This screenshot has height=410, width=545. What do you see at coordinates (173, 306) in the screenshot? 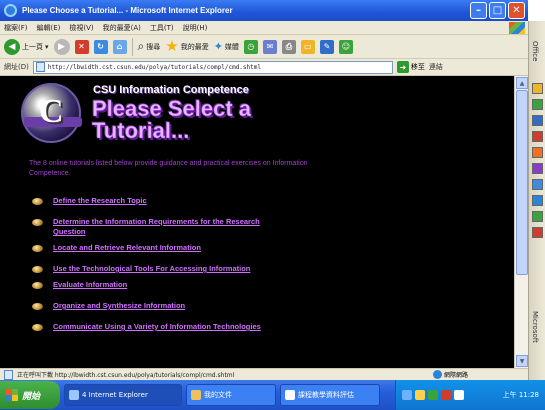
I see `tutorial-link-organize-synthesize: Organize and Synthesize Information` at bounding box center [173, 306].